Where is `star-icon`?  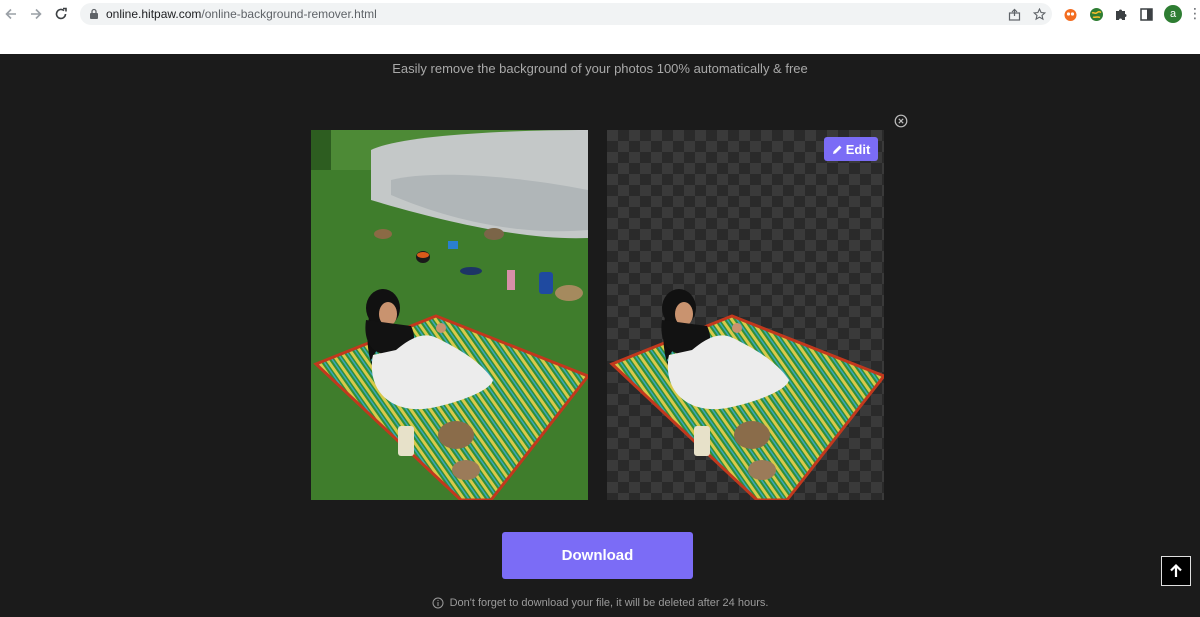 star-icon is located at coordinates (1039, 13).